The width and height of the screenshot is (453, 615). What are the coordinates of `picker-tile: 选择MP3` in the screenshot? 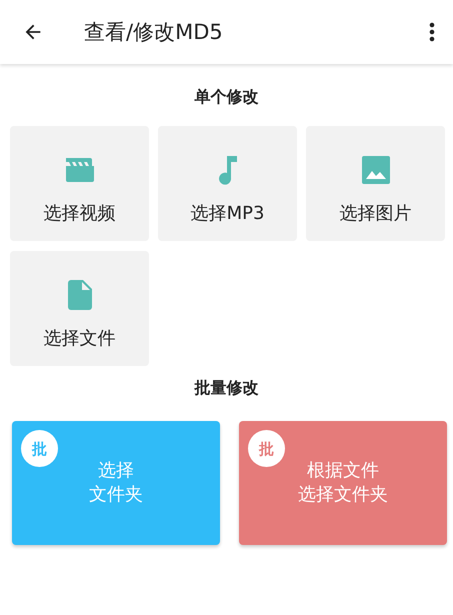 It's located at (227, 183).